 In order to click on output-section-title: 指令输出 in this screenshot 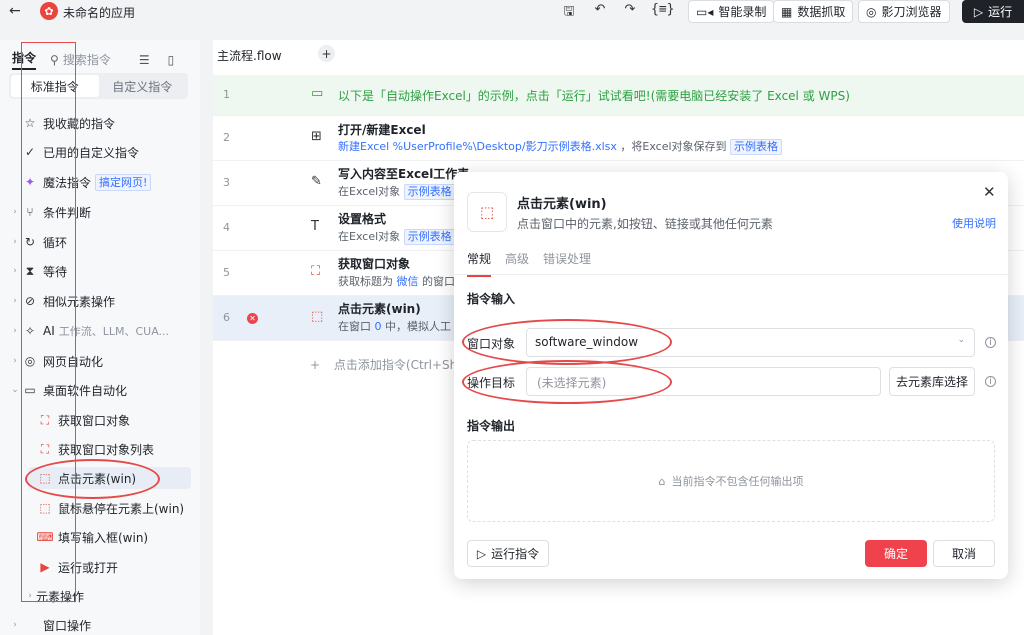, I will do `click(491, 426)`.